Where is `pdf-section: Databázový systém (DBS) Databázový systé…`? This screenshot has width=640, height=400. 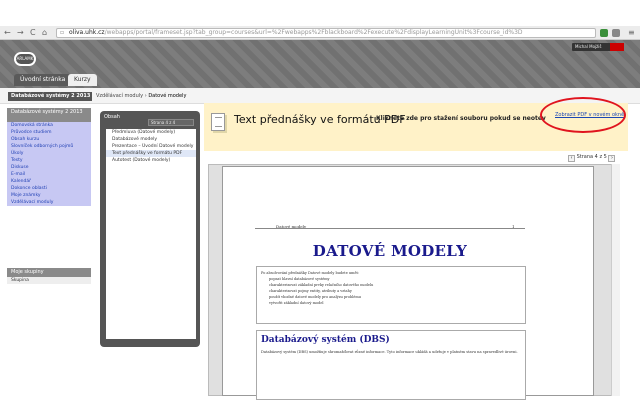
pdf-section: Databázový systém (DBS) Databázový systé… is located at coordinates (391, 365).